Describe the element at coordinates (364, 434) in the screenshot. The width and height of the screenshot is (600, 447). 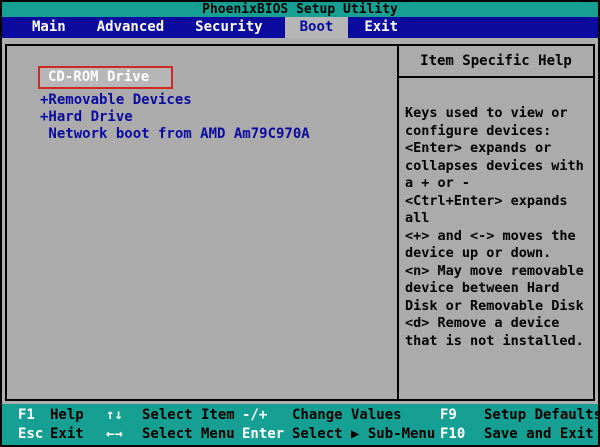
I see `key-enter-label: Select ▶ Sub-Menu` at that location.